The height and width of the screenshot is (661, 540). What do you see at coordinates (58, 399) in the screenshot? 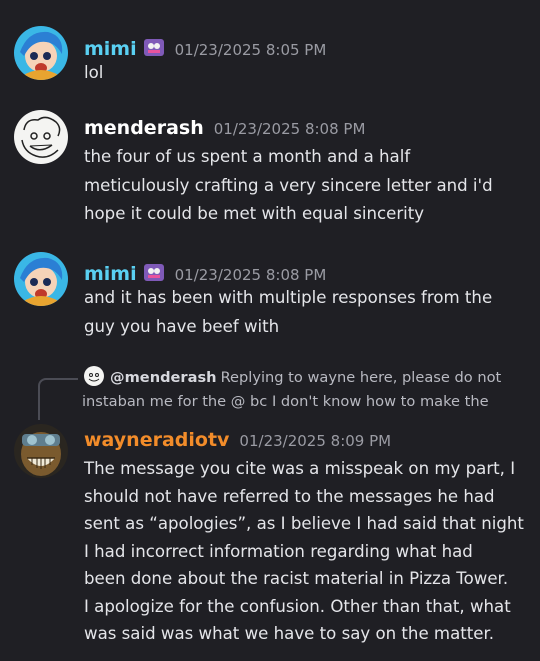
I see `reply-connector` at bounding box center [58, 399].